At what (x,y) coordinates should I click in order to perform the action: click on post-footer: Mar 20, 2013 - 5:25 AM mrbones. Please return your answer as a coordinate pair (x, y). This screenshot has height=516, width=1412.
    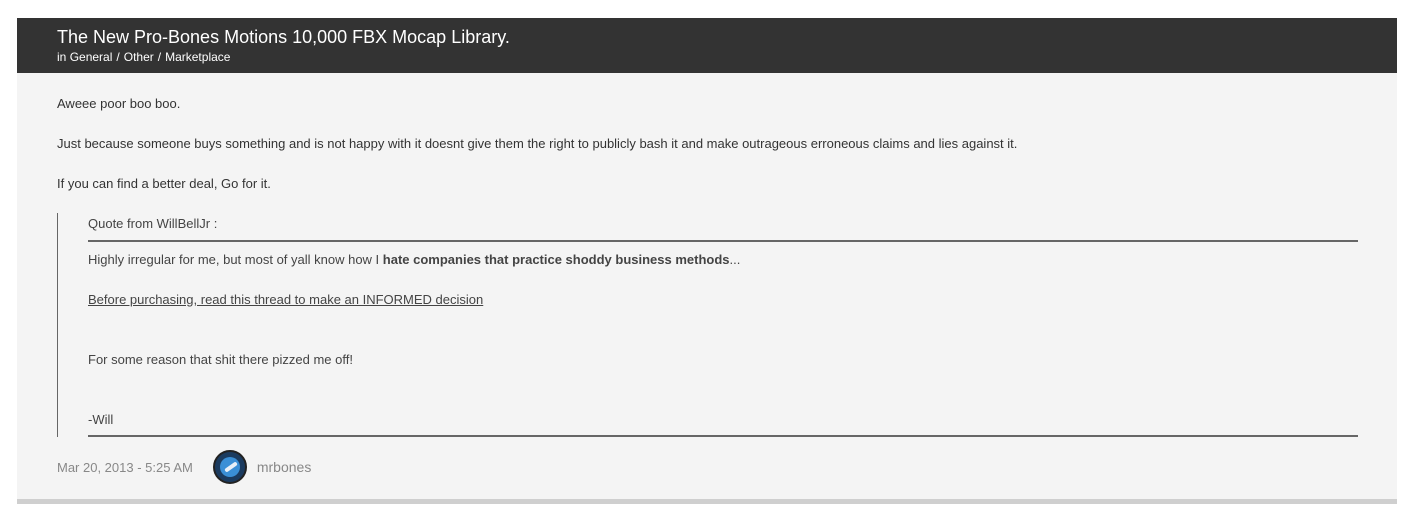
    Looking at the image, I should click on (184, 467).